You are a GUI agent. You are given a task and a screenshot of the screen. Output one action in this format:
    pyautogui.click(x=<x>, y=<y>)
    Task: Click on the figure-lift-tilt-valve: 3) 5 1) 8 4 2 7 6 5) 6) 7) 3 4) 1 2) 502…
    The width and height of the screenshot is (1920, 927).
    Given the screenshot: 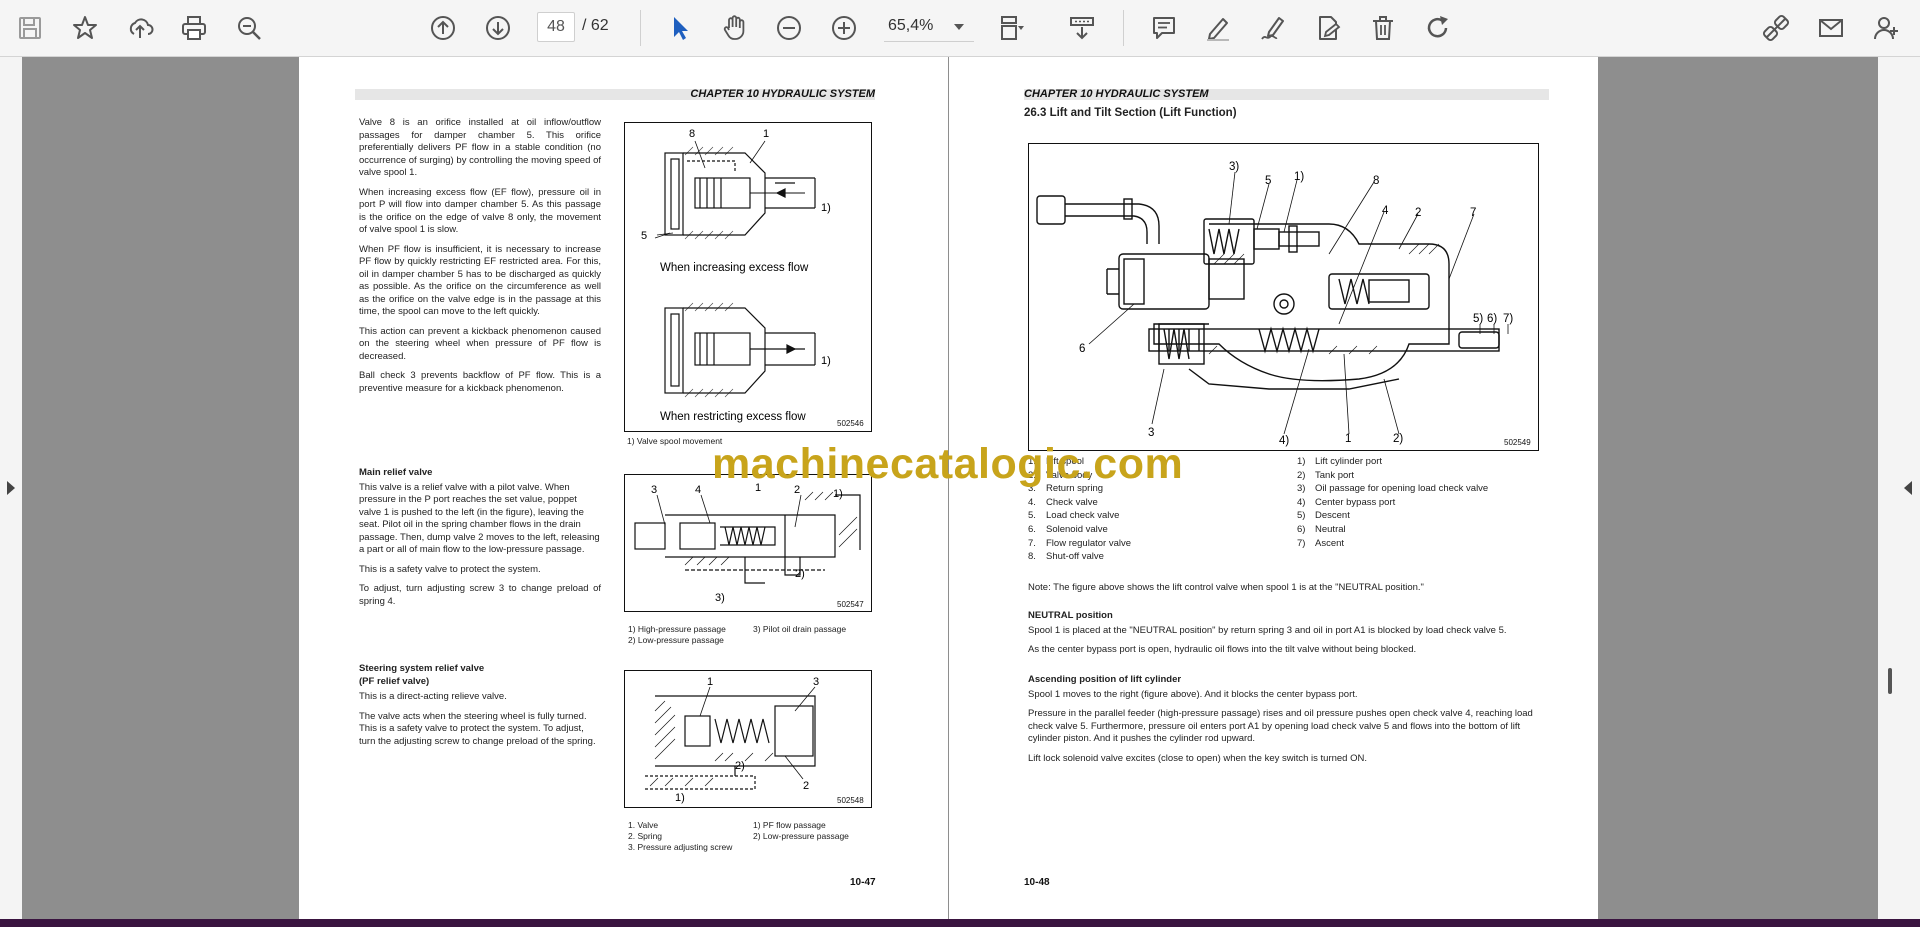 What is the action you would take?
    pyautogui.click(x=1283, y=297)
    